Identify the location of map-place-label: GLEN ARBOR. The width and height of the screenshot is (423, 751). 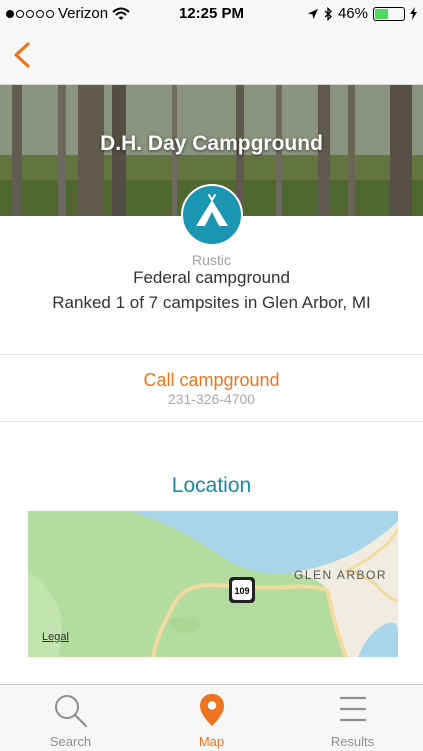
(341, 575).